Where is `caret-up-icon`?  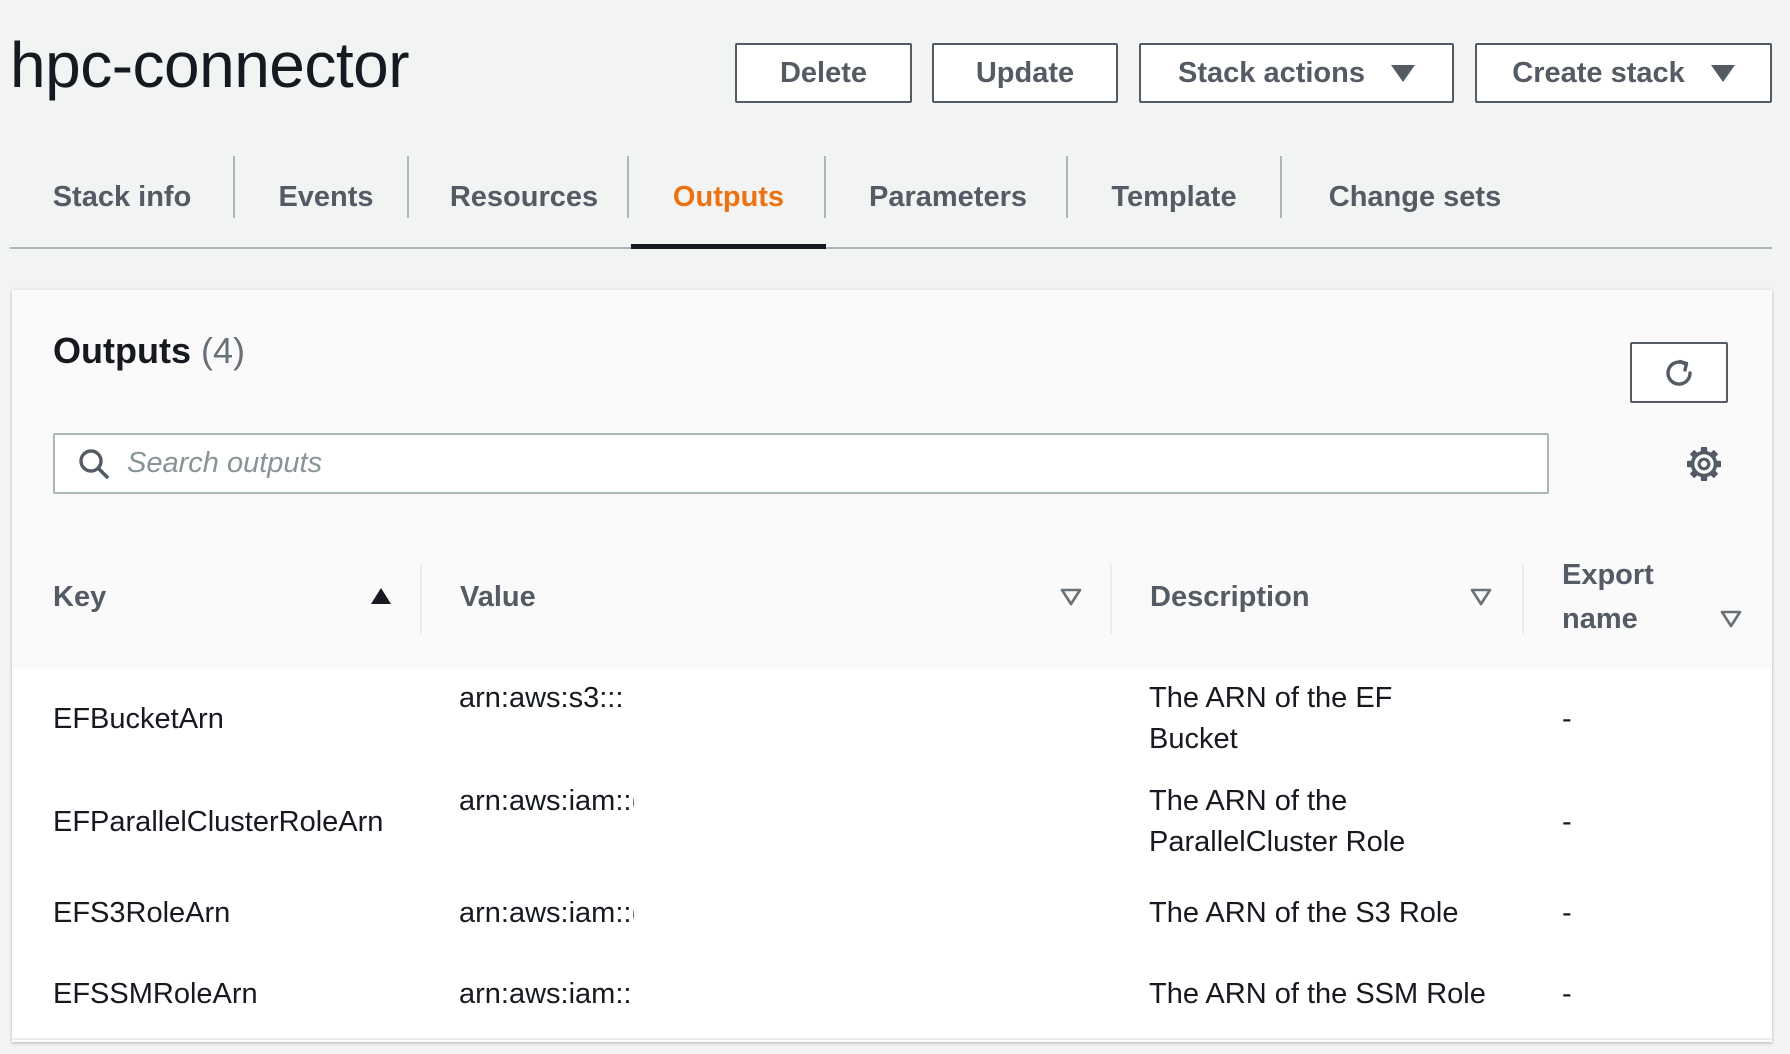 caret-up-icon is located at coordinates (381, 596).